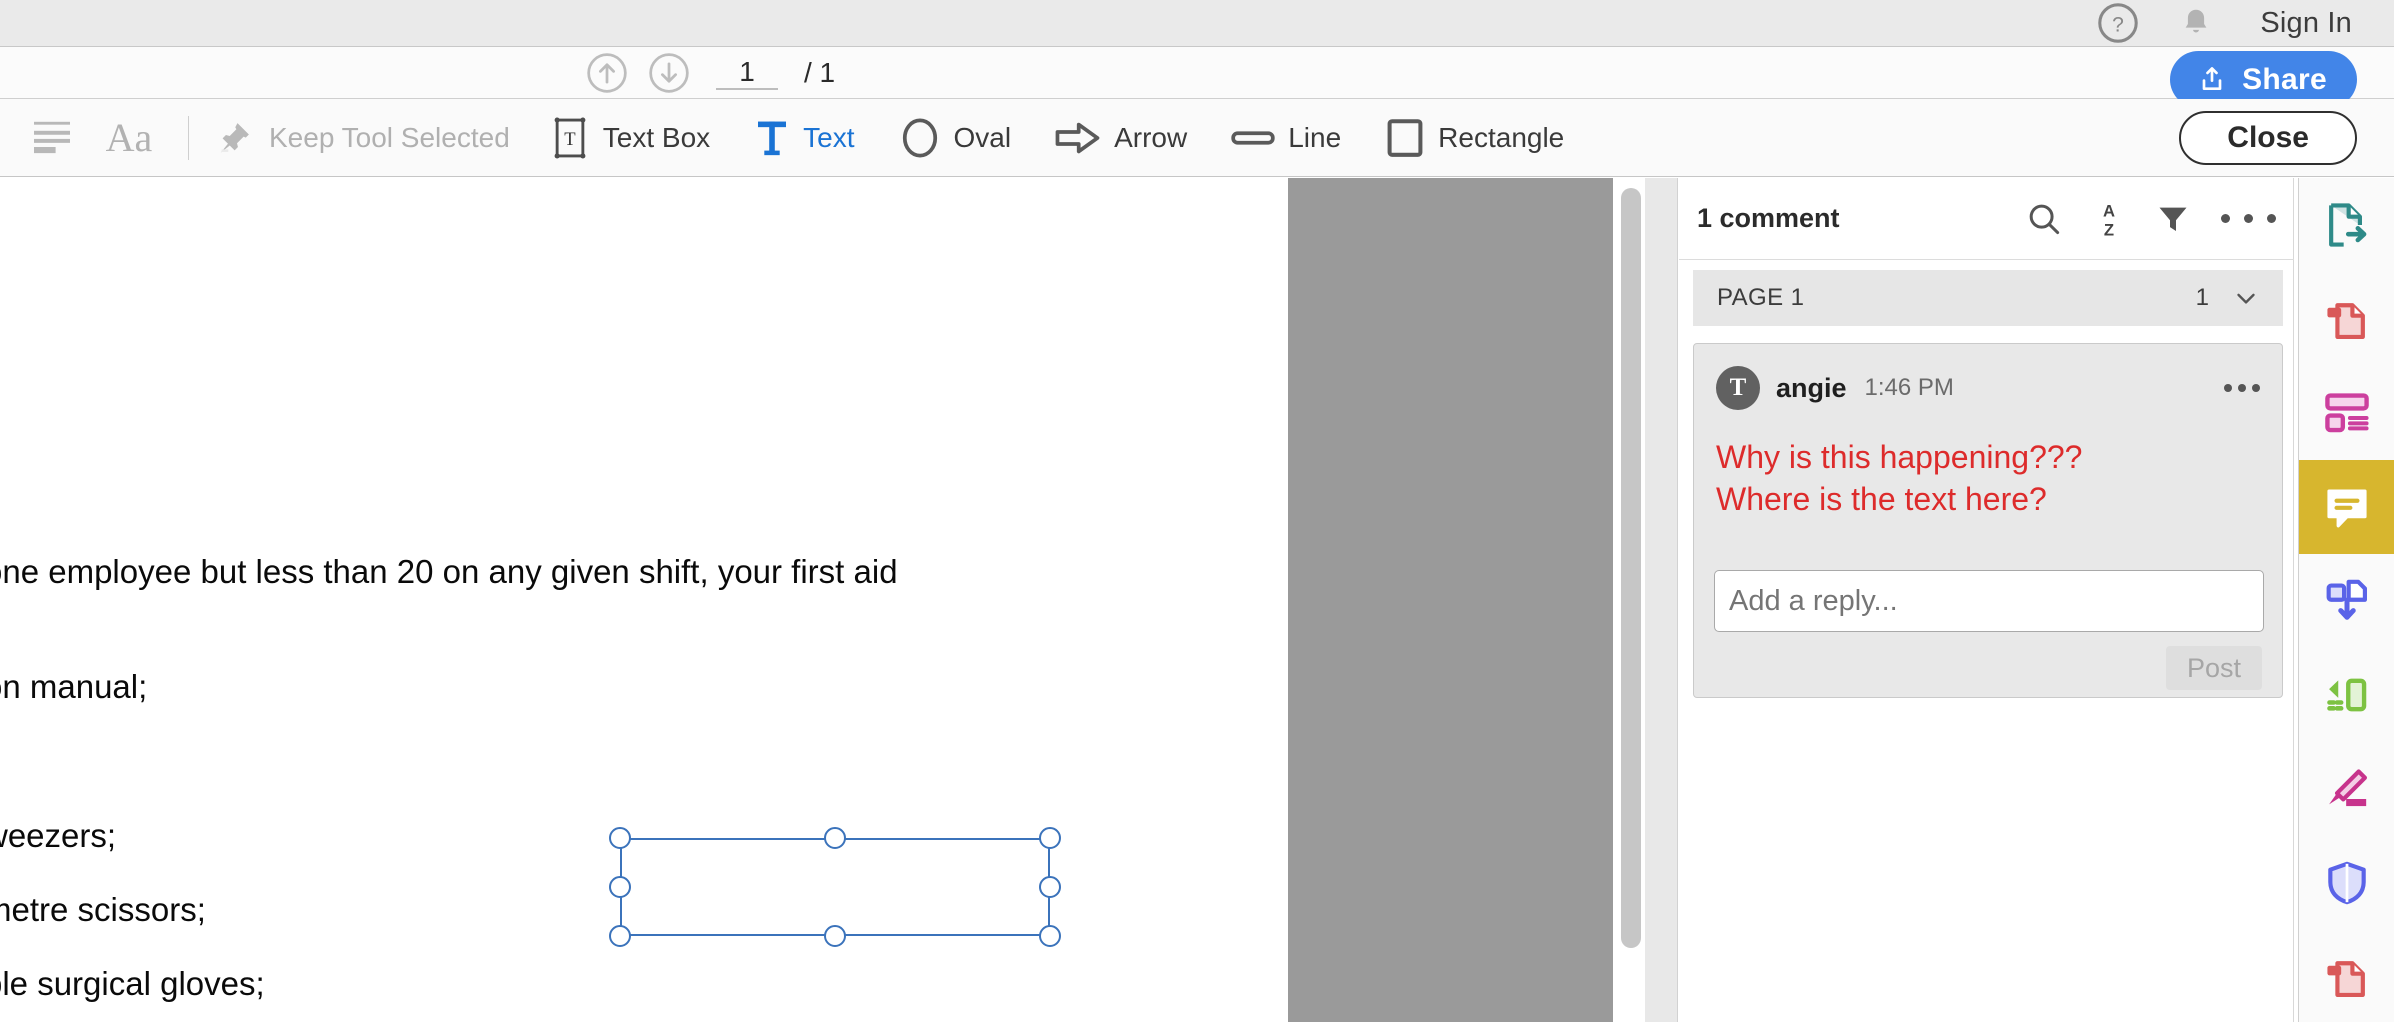 The width and height of the screenshot is (2394, 1024). I want to click on annotation-selection-box, so click(835, 887).